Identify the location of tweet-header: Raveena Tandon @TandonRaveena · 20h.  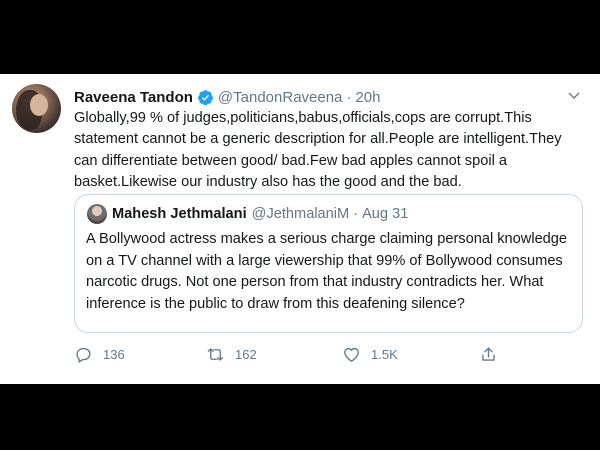
(227, 97).